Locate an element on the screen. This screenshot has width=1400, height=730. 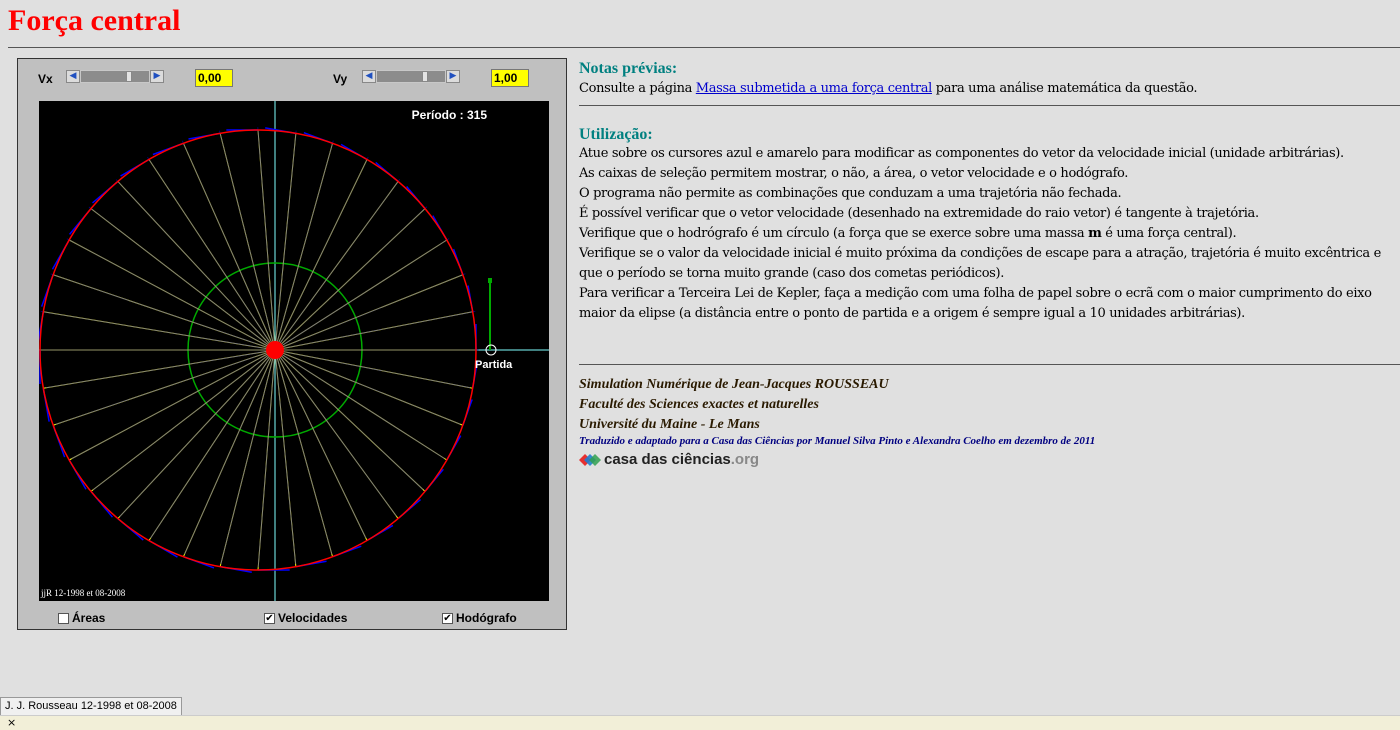
notes-title: Notas prévias: is located at coordinates (628, 68).